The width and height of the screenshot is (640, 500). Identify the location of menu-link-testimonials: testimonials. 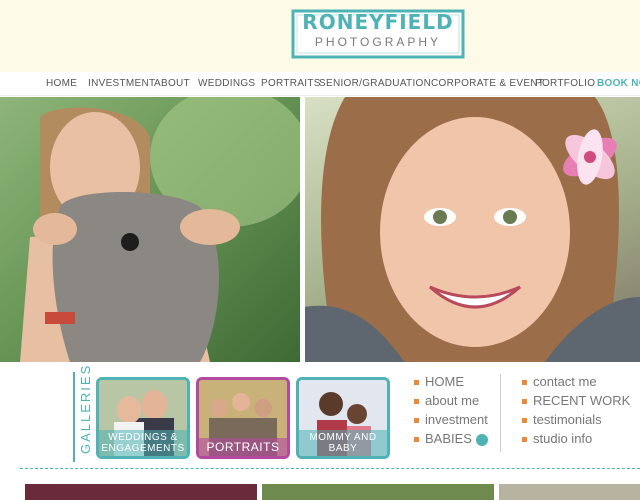
(576, 421).